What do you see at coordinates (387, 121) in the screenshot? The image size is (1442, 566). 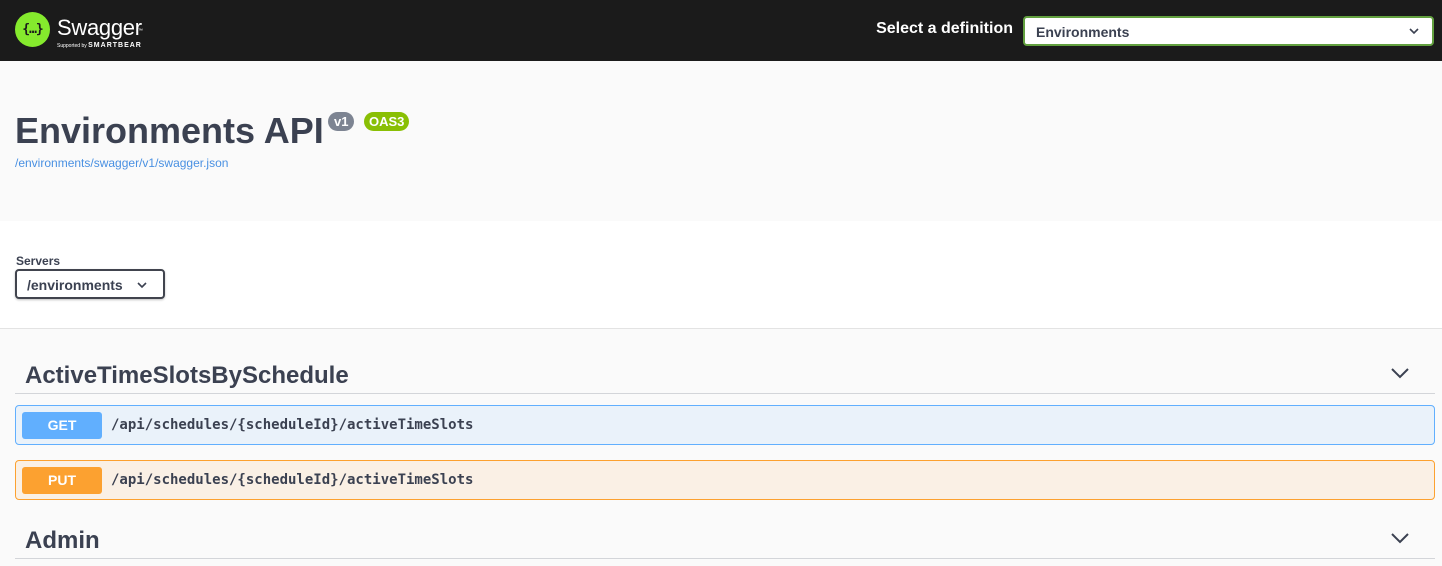 I see `oas-badge: OAS3` at bounding box center [387, 121].